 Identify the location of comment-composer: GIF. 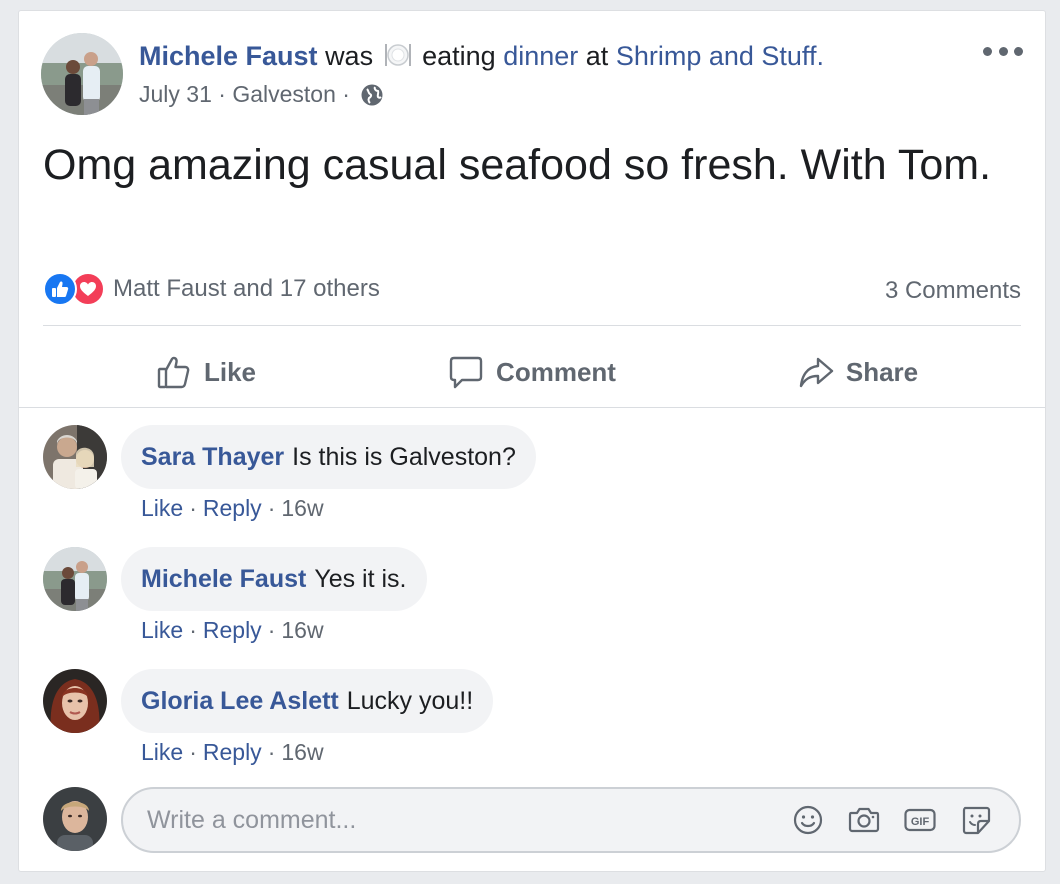
(532, 820).